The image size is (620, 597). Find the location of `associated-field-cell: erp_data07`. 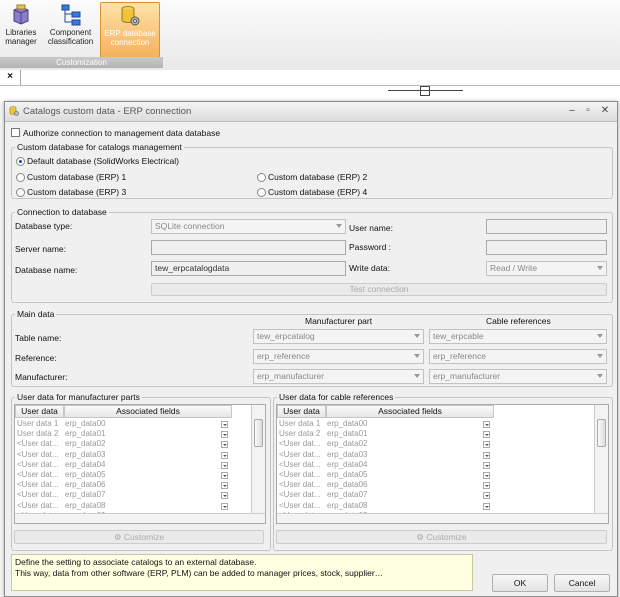

associated-field-cell: erp_data07 is located at coordinates (347, 495).